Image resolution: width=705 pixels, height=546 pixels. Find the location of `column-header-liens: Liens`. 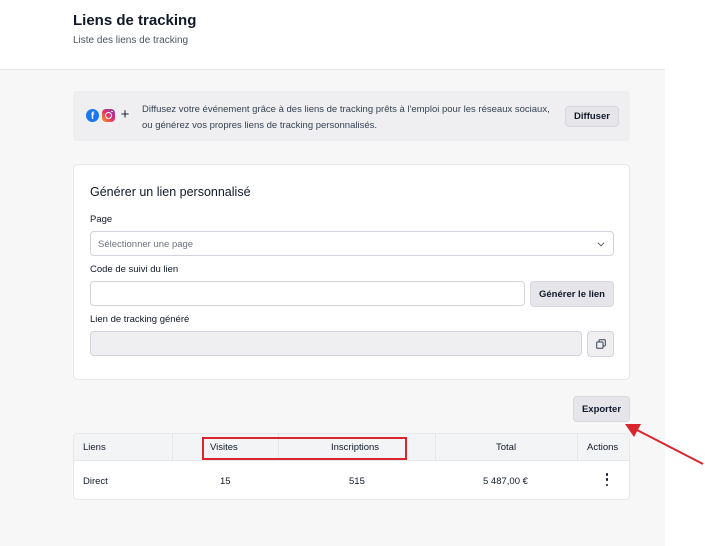

column-header-liens: Liens is located at coordinates (94, 447).